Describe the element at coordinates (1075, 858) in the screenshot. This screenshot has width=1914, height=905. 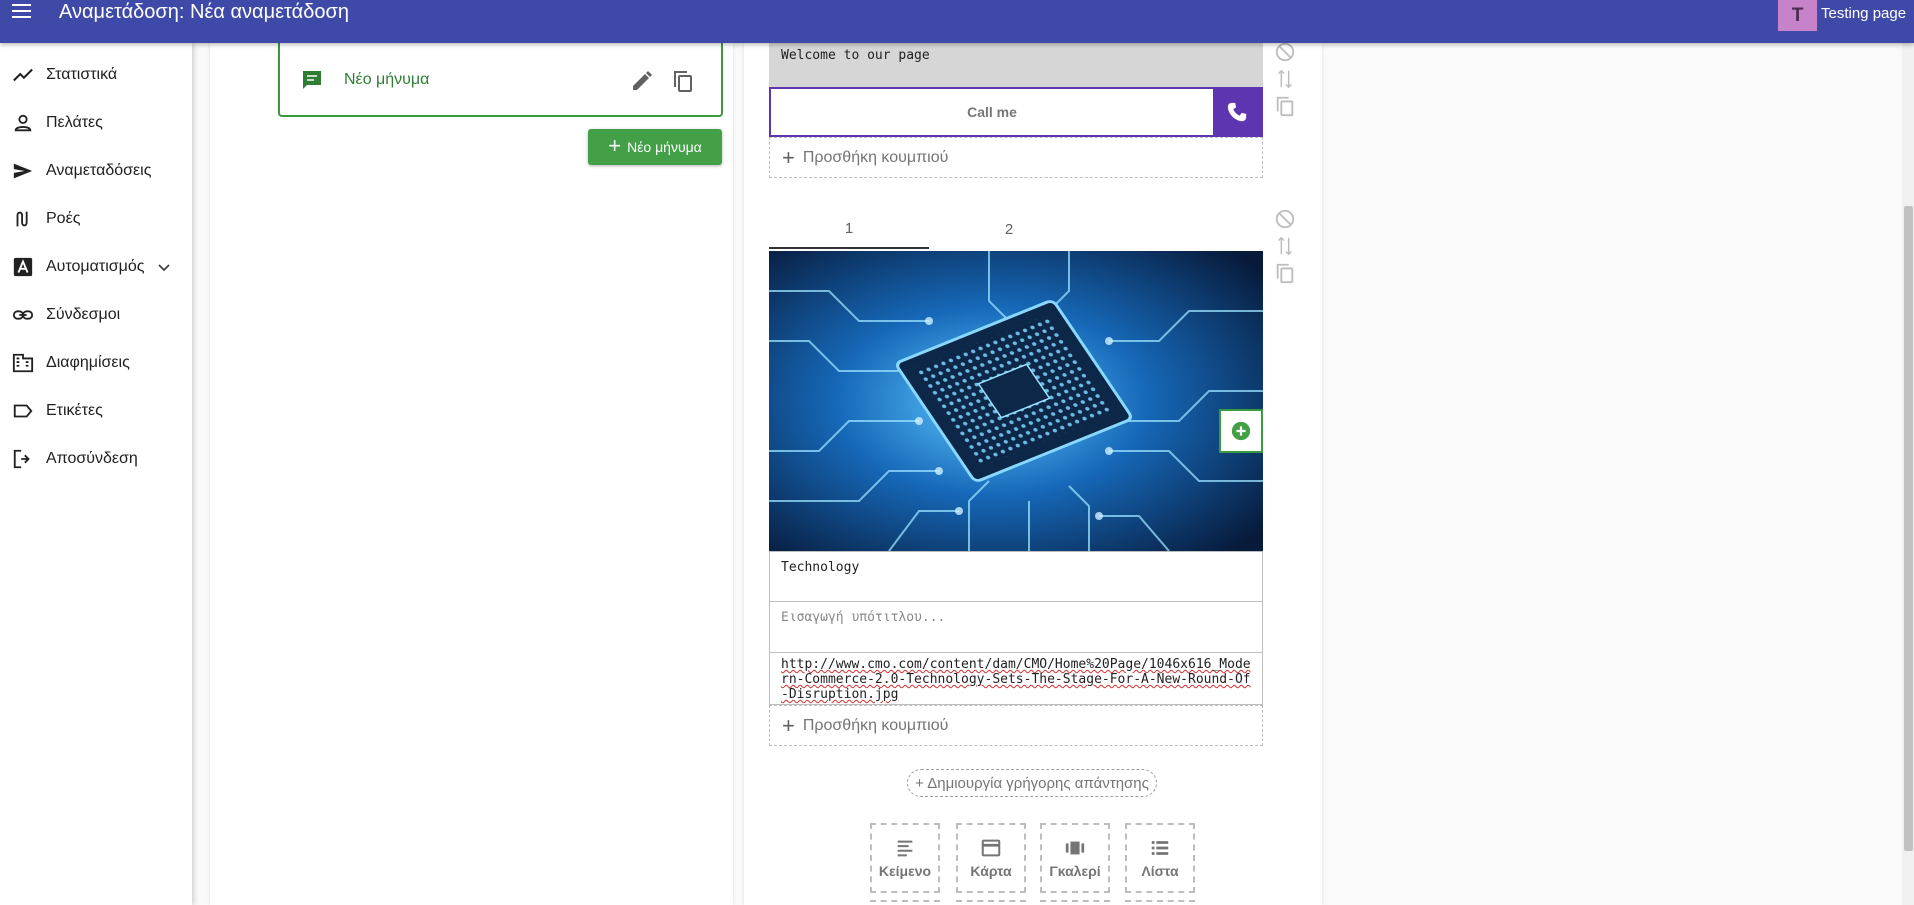
I see `add-gallery-button: Γκαλερί` at that location.